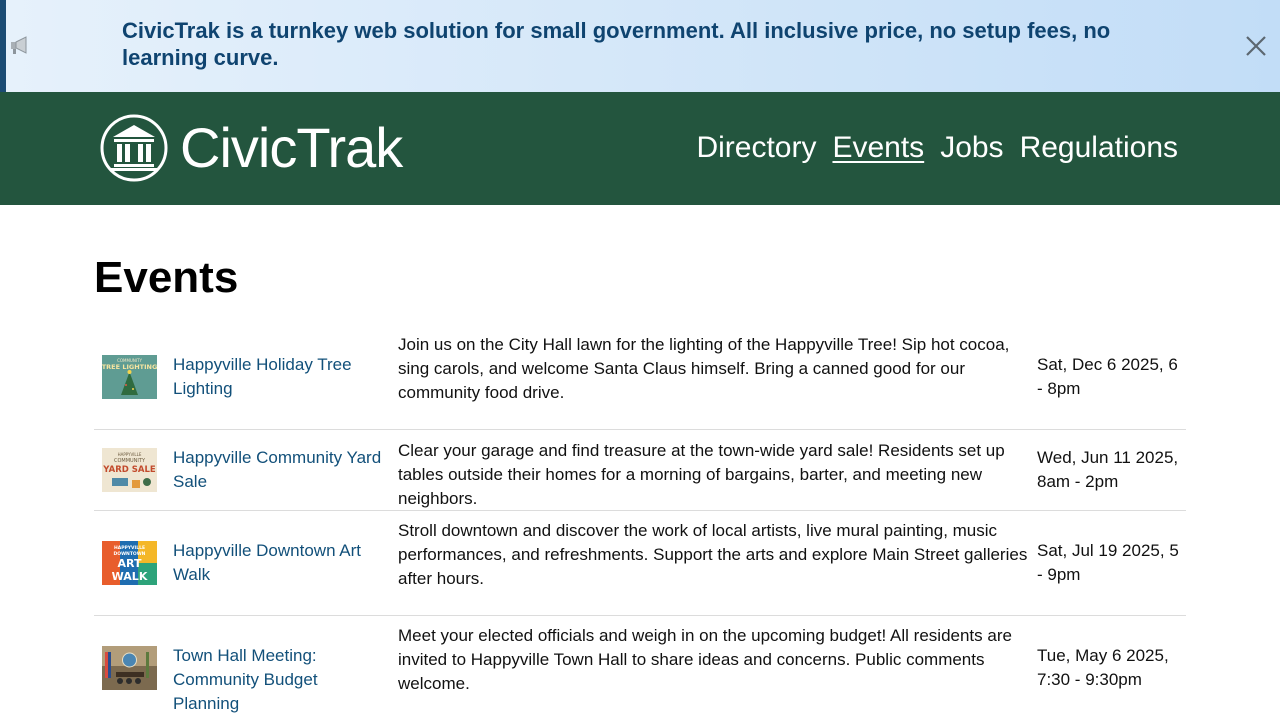 The height and width of the screenshot is (720, 1280). What do you see at coordinates (1108, 562) in the screenshot?
I see `event-date: Sat, Jul 19 2025, 5 - 9pm` at bounding box center [1108, 562].